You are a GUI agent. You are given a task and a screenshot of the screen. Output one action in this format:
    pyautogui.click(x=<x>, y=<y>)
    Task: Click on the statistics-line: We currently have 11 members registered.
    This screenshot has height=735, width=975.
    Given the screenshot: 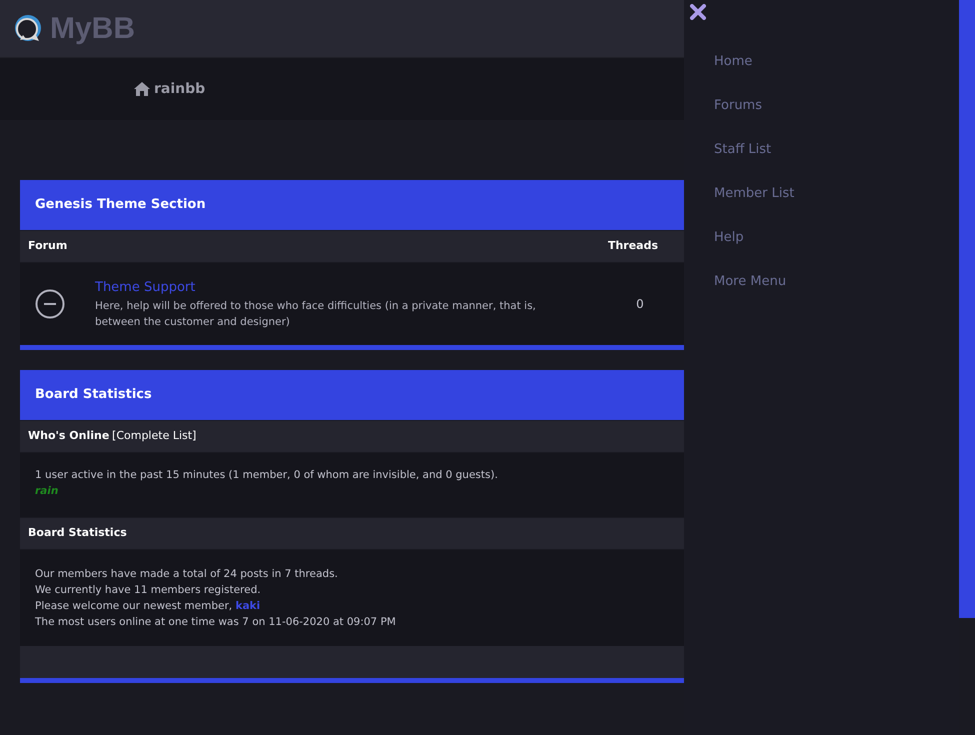 What is the action you would take?
    pyautogui.click(x=148, y=590)
    